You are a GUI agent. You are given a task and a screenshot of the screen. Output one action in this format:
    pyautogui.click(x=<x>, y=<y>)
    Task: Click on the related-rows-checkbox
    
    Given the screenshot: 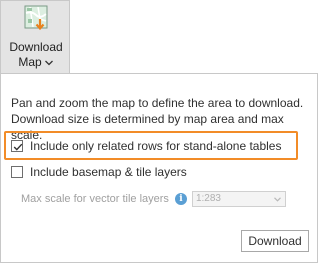 What is the action you would take?
    pyautogui.click(x=17, y=146)
    